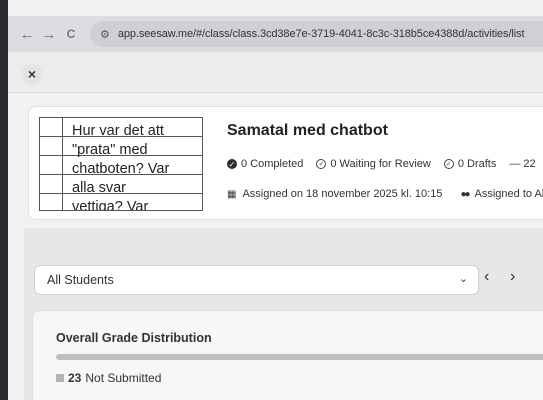 The height and width of the screenshot is (400, 543). What do you see at coordinates (486, 277) in the screenshot?
I see `previous-student-button: ‹` at bounding box center [486, 277].